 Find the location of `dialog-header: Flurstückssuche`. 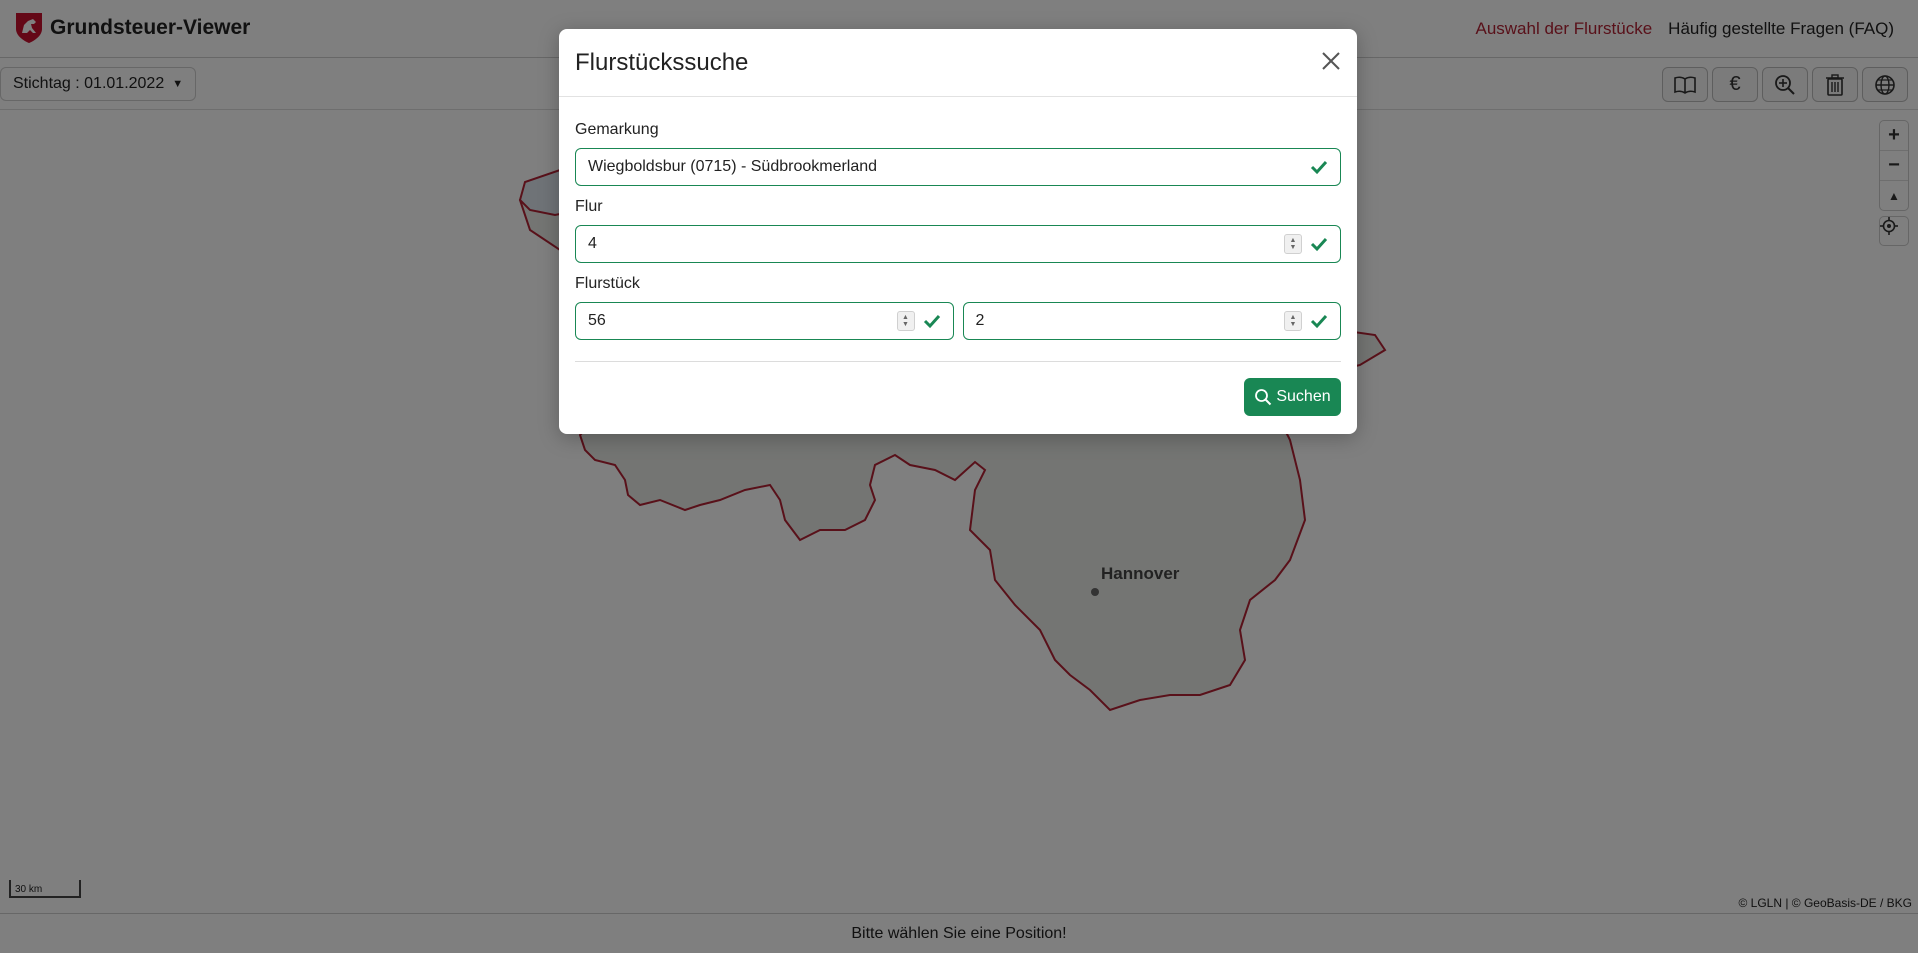

dialog-header: Flurstückssuche is located at coordinates (958, 63).